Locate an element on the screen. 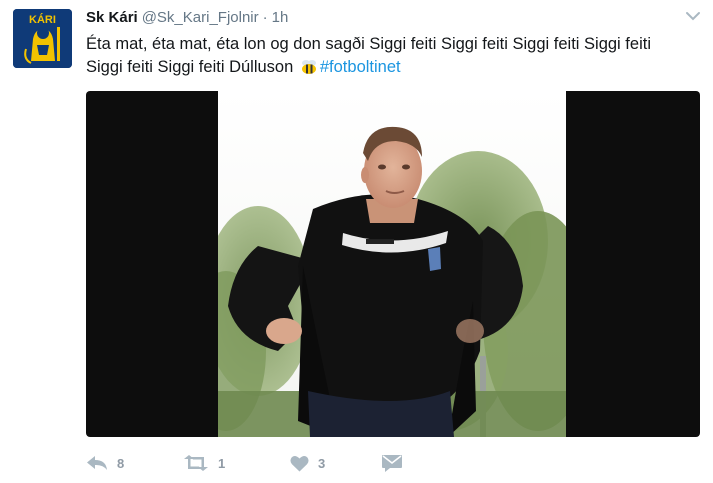 Image resolution: width=713 pixels, height=483 pixels. avatar: KÁRI is located at coordinates (42, 38).